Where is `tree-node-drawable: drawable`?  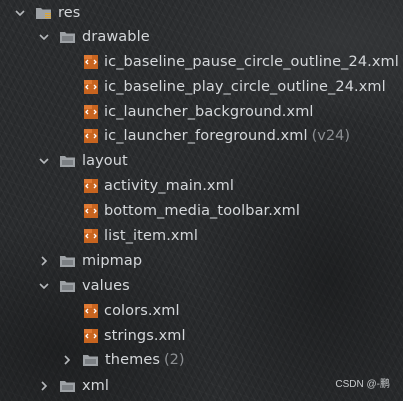 tree-node-drawable: drawable is located at coordinates (93, 36).